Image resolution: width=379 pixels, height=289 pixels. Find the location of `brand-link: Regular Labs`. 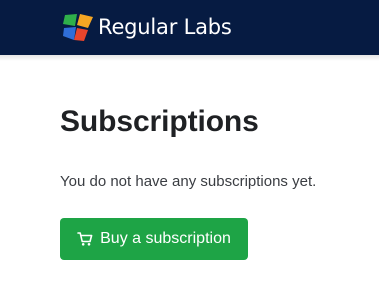

brand-link: Regular Labs is located at coordinates (147, 27).